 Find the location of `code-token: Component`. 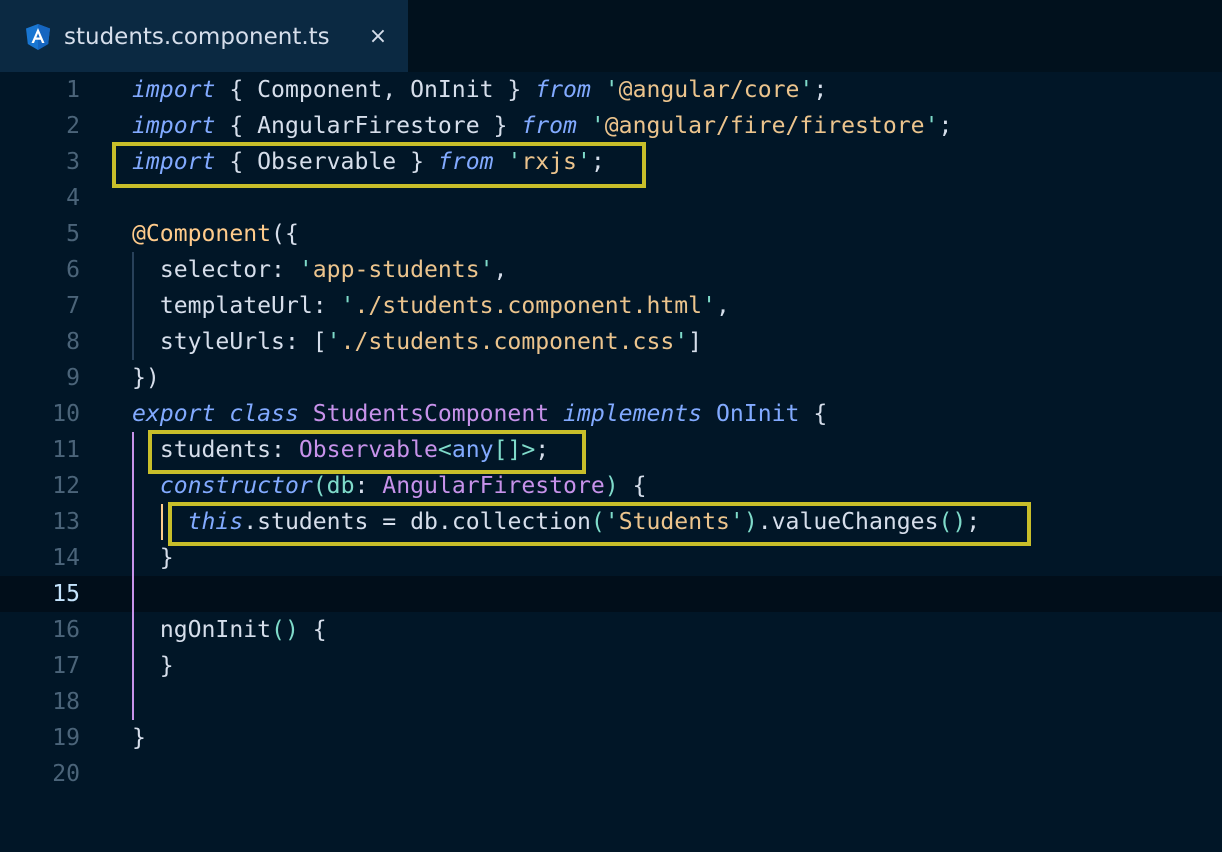

code-token: Component is located at coordinates (320, 90).